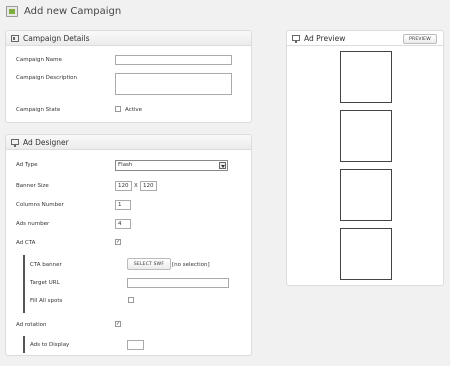 The width and height of the screenshot is (450, 366). What do you see at coordinates (33, 224) in the screenshot?
I see `ads-number-label: Ads number` at bounding box center [33, 224].